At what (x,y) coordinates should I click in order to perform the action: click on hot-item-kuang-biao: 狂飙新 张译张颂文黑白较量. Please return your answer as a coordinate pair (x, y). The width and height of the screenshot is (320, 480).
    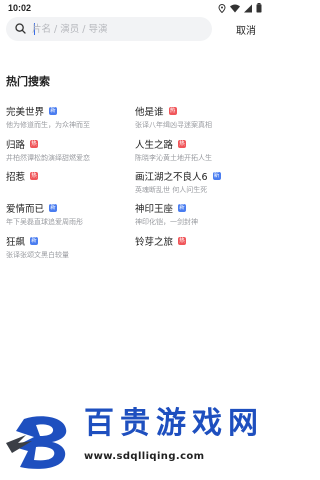
    Looking at the image, I should click on (68, 249).